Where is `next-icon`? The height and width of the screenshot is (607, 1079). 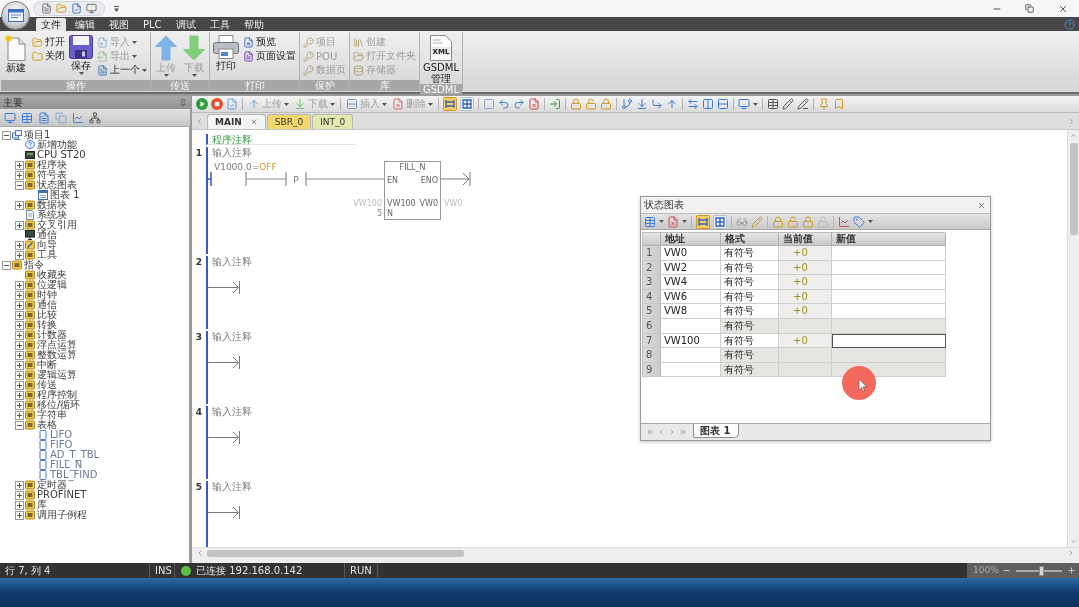
next-icon is located at coordinates (672, 431).